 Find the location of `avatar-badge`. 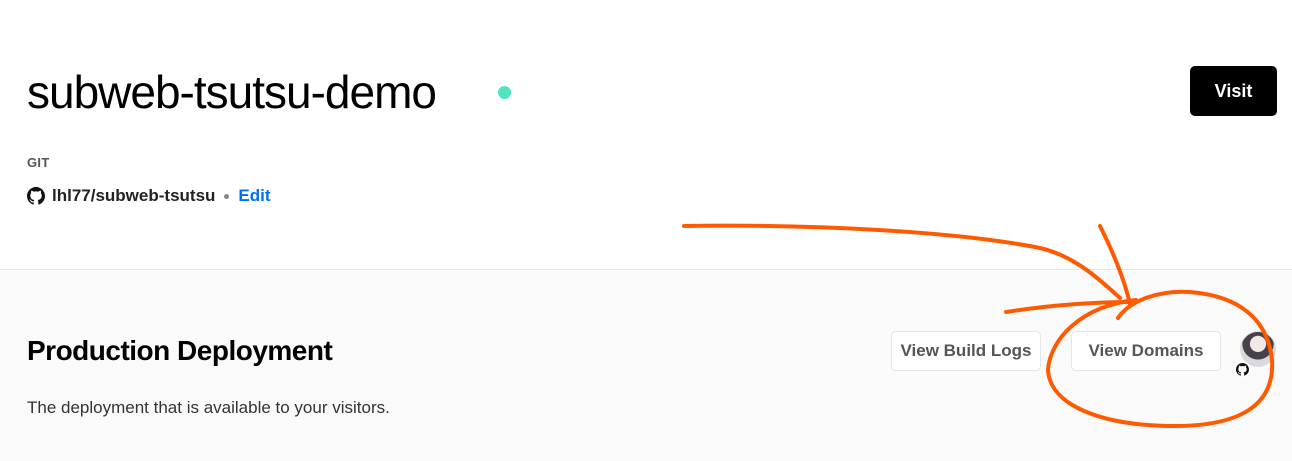

avatar-badge is located at coordinates (1242, 369).